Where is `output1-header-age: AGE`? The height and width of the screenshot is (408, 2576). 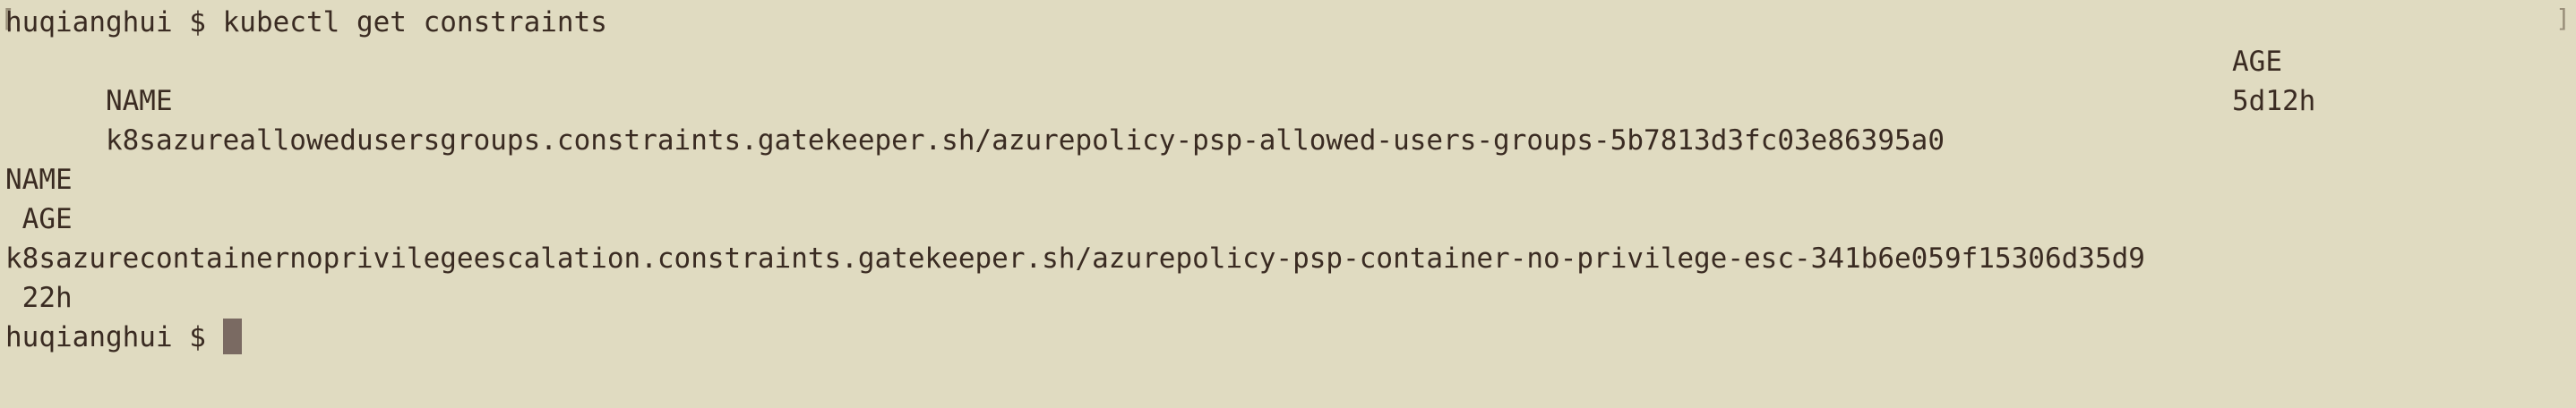
output1-header-age: AGE is located at coordinates (2257, 62).